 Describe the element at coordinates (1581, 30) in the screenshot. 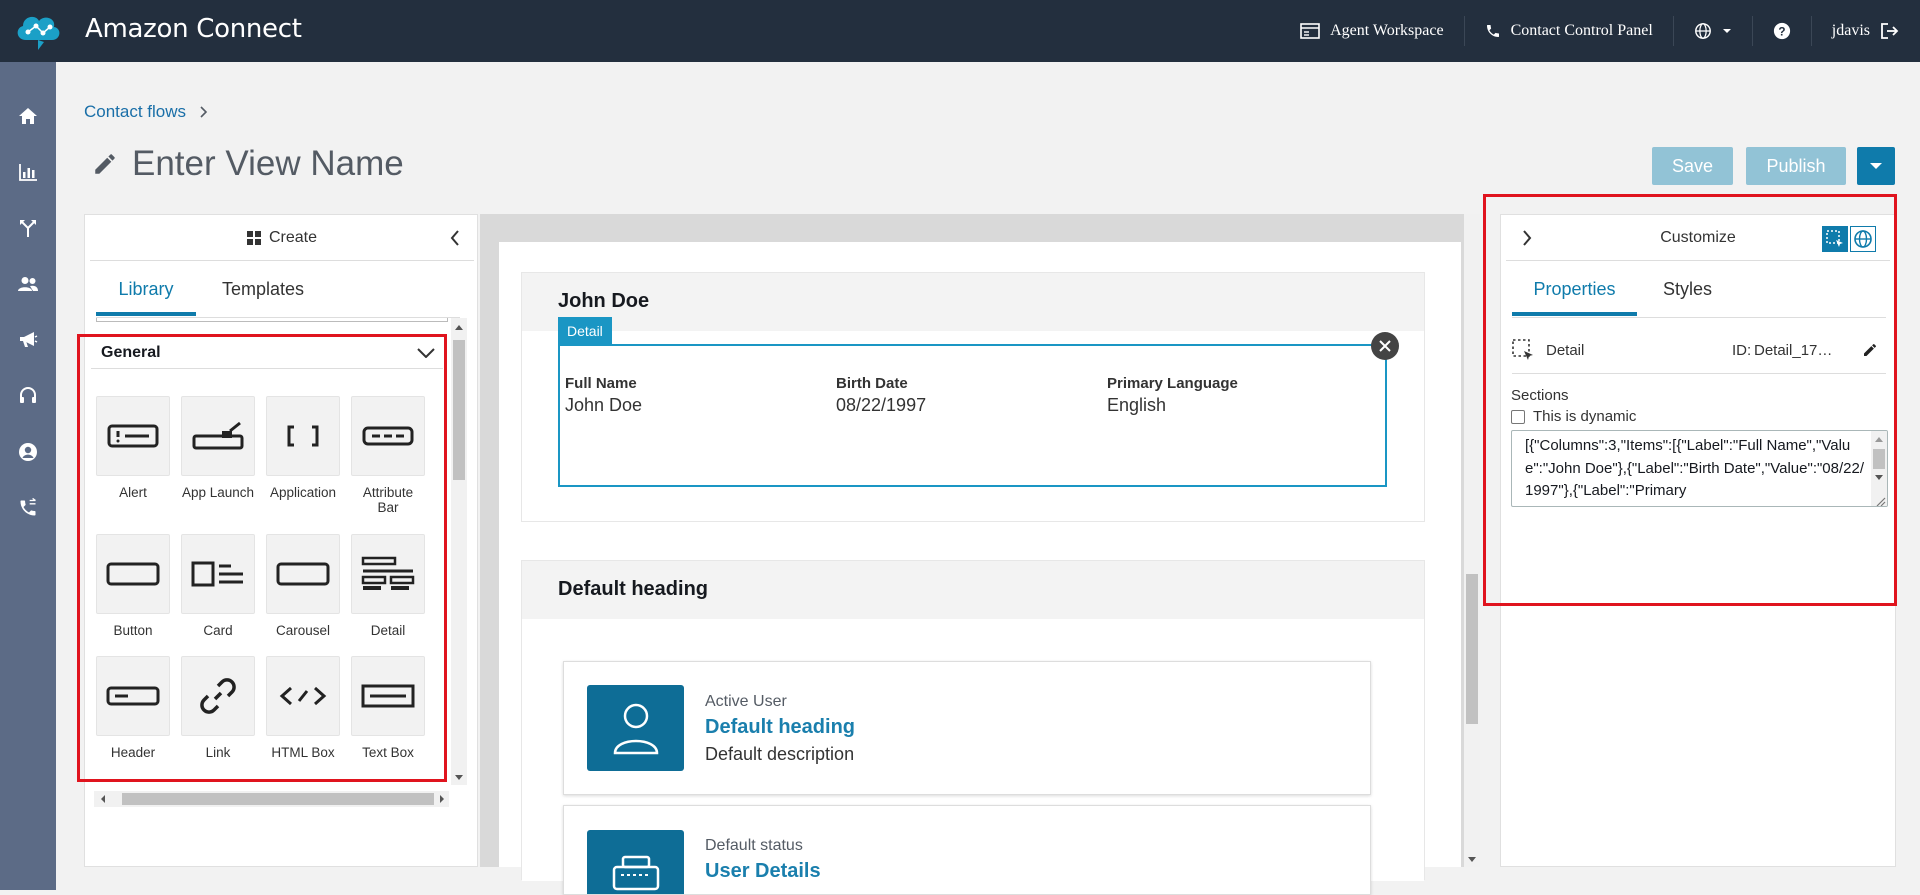

I see `contact-control-panel-label: Contact Control Panel` at that location.